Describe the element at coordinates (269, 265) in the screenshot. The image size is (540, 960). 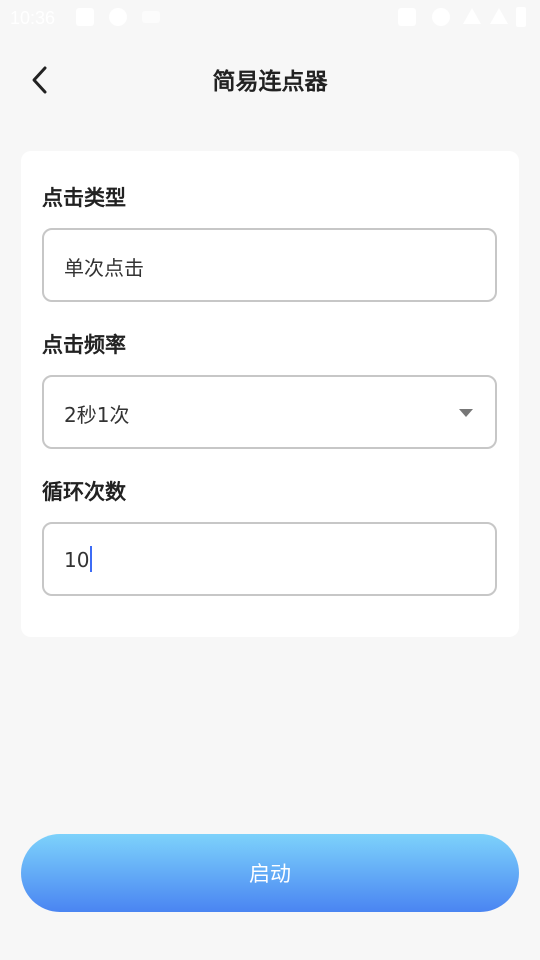
I see `click-type-field: 单次点击` at that location.